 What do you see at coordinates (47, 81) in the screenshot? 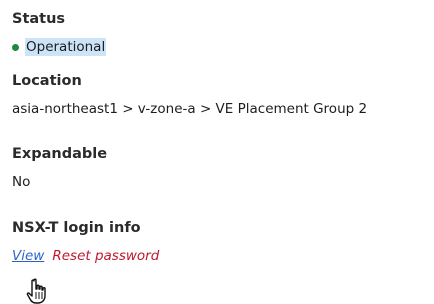
I see `location-label: Location` at bounding box center [47, 81].